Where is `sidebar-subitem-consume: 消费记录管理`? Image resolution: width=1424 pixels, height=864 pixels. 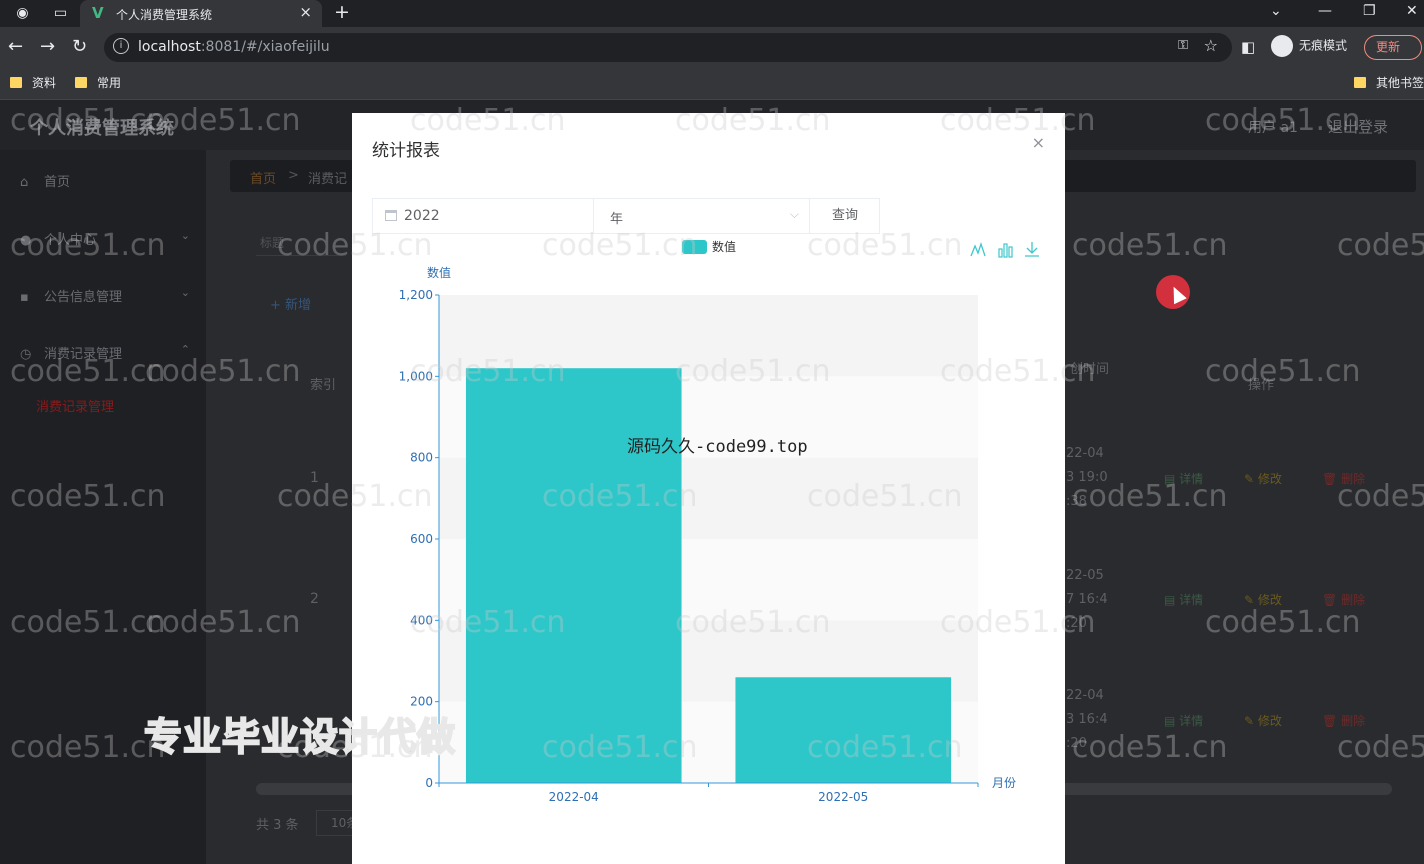 sidebar-subitem-consume: 消费记录管理 is located at coordinates (75, 405).